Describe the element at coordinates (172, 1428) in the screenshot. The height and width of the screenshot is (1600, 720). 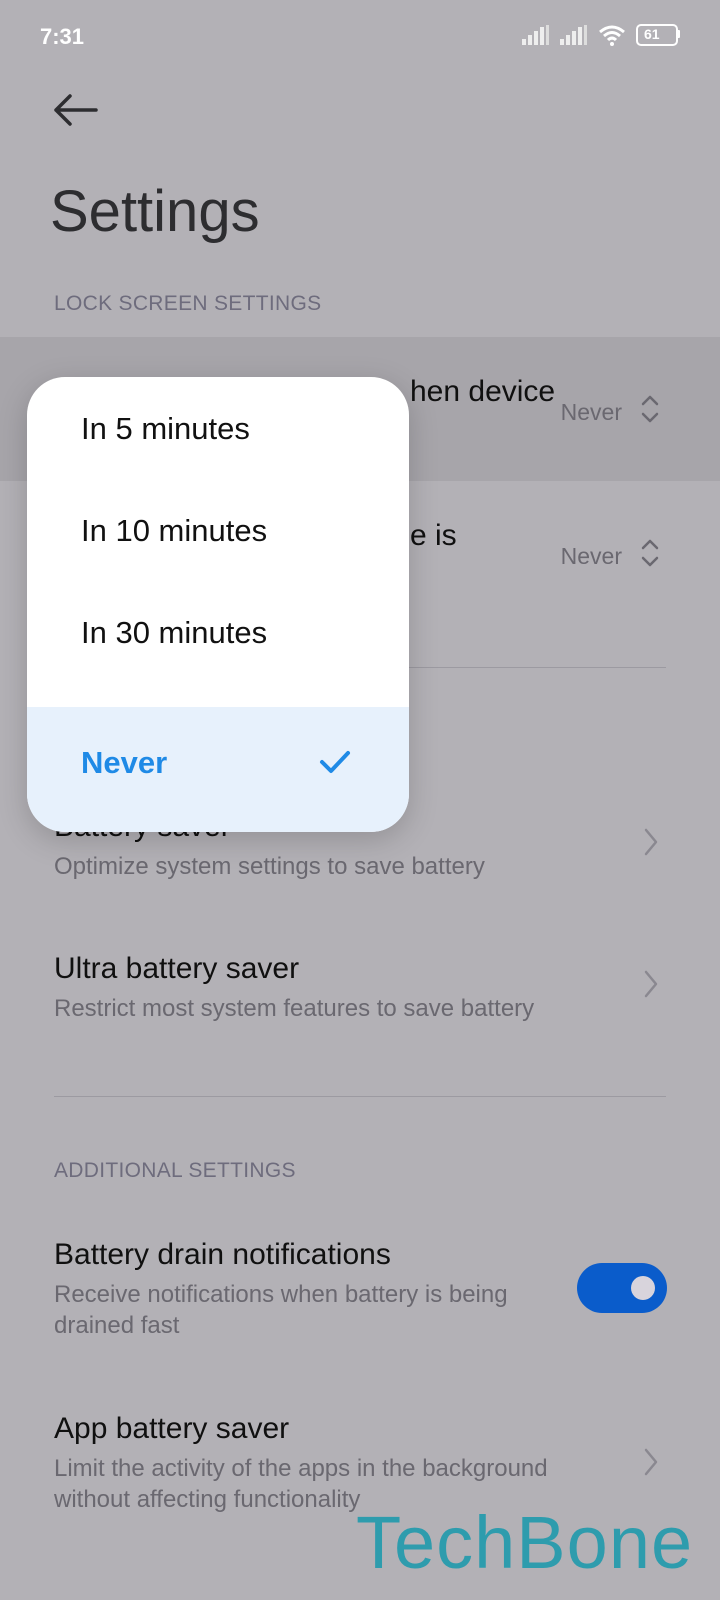
I see `app-battery-saver-title: App battery saver` at that location.